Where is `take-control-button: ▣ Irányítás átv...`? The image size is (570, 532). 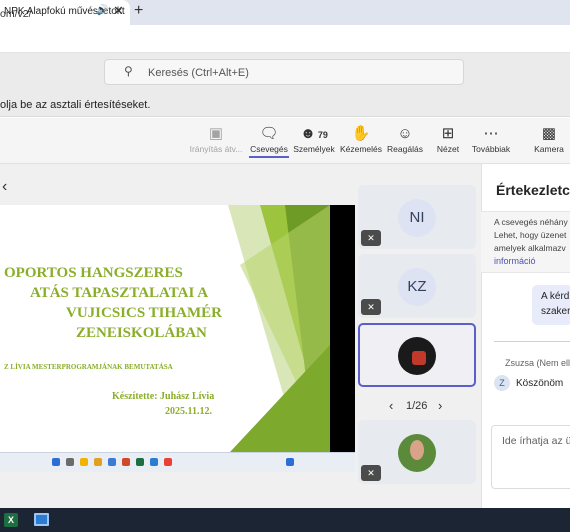 take-control-button: ▣ Irányítás átv... is located at coordinates (216, 139).